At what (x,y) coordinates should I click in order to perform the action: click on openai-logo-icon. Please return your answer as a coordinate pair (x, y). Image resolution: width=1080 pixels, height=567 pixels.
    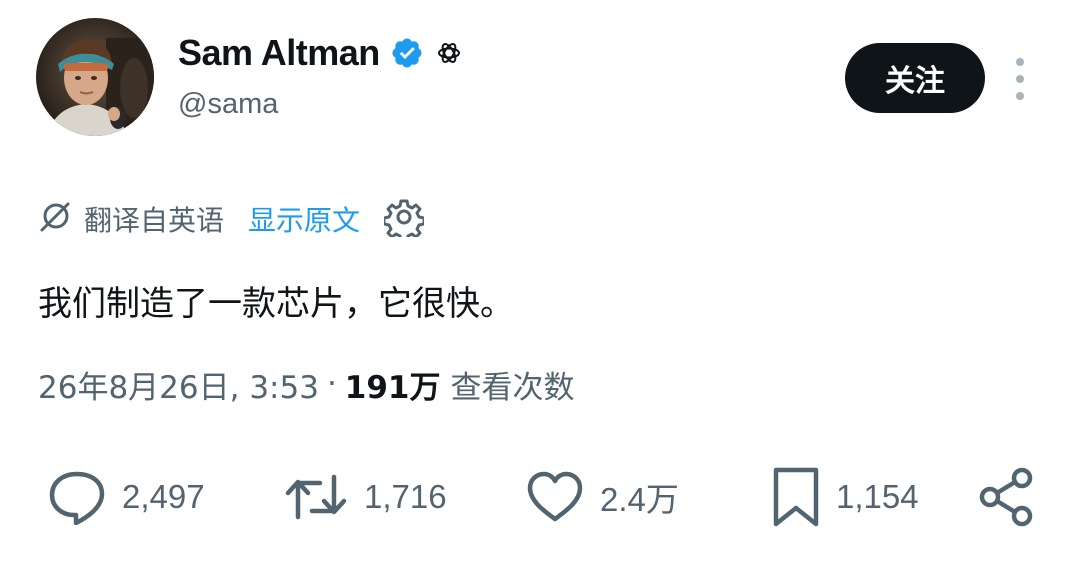
    Looking at the image, I should click on (449, 53).